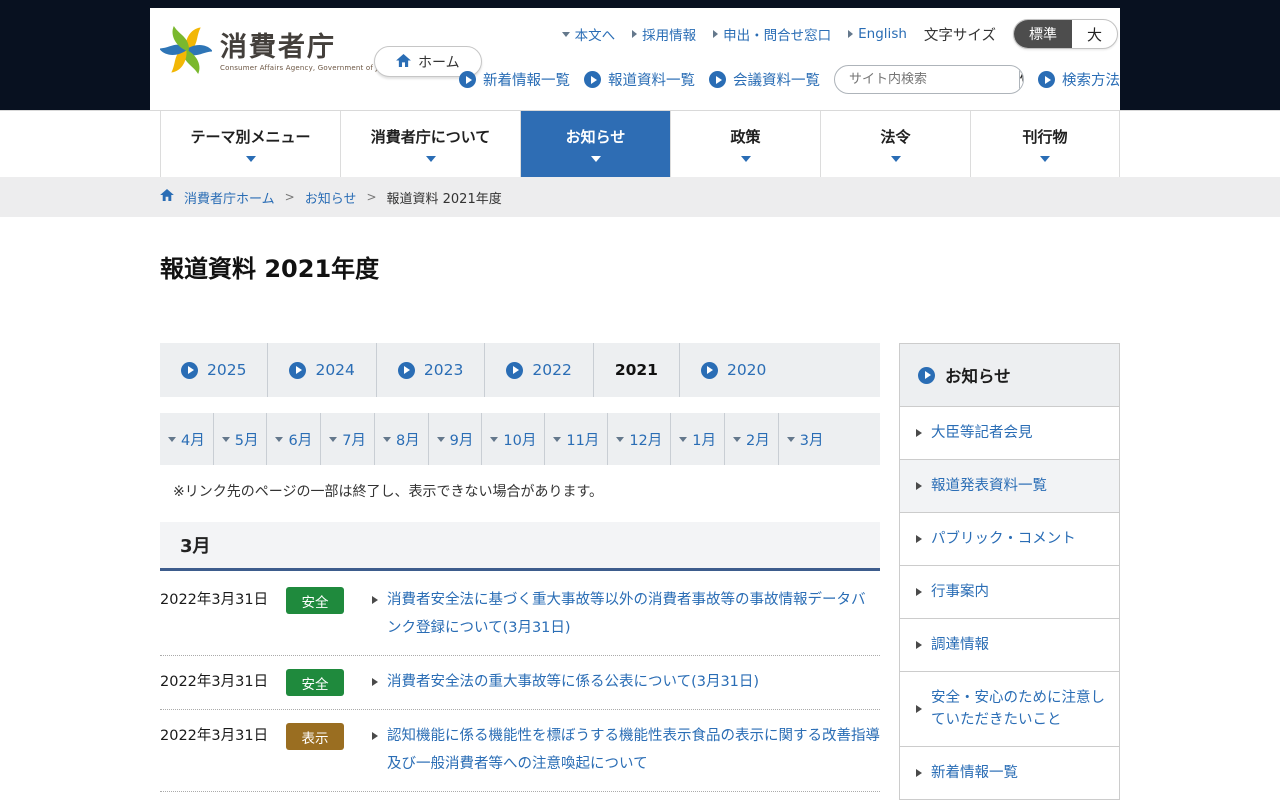 Image resolution: width=1280 pixels, height=800 pixels. What do you see at coordinates (538, 370) in the screenshot?
I see `year-tab-2022: 2022` at bounding box center [538, 370].